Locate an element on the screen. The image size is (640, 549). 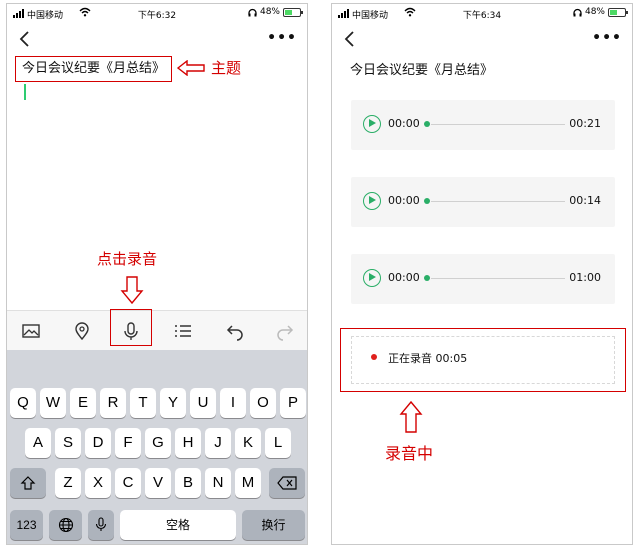
audio-clip: 00:00 00:14 is located at coordinates (483, 202).